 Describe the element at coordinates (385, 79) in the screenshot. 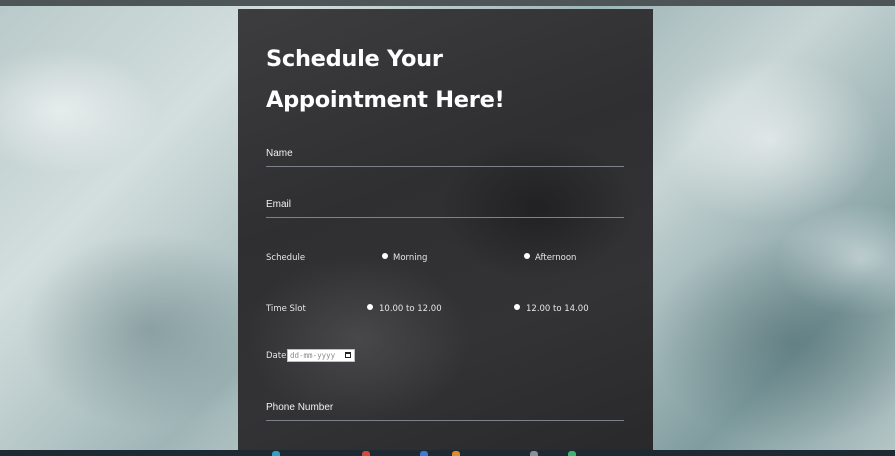

I see `form-title: Schedule Your Appointment Here!` at that location.